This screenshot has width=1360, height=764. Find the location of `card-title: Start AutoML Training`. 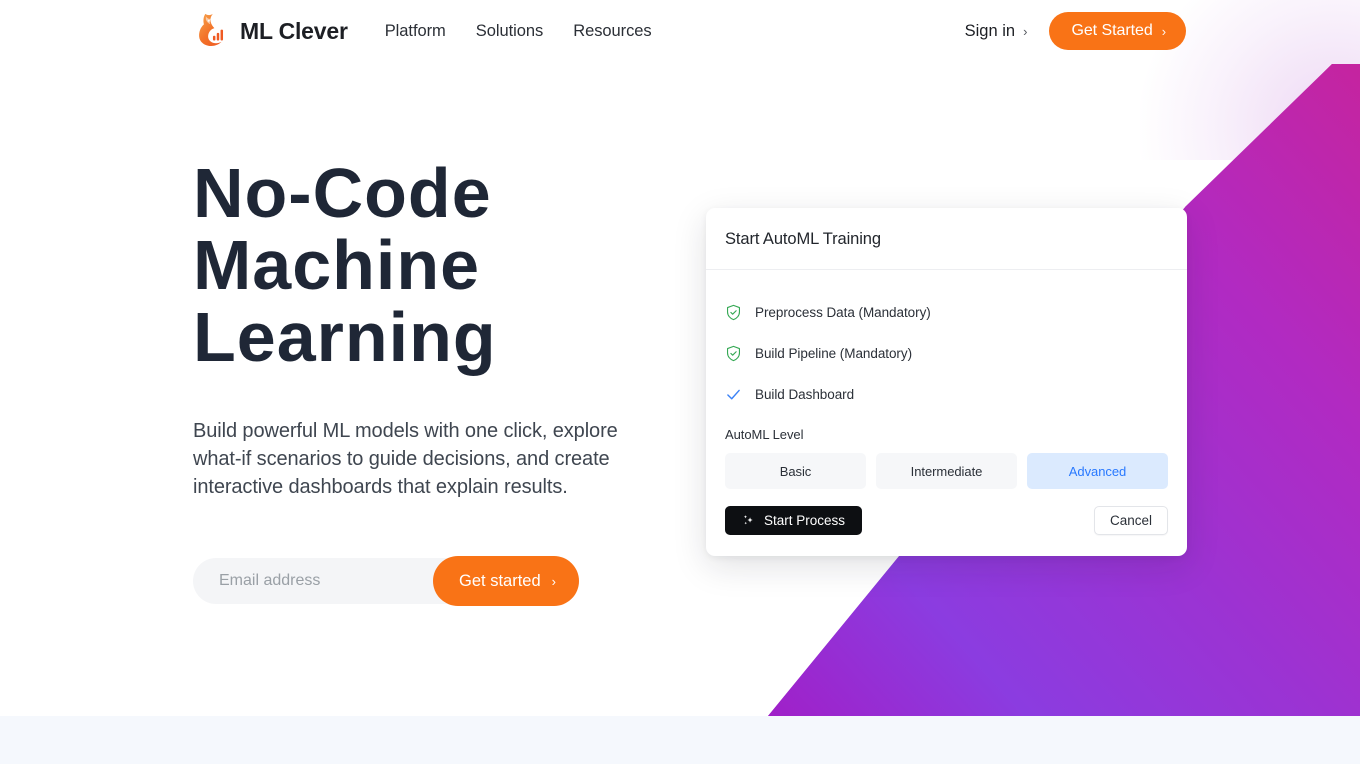

card-title: Start AutoML Training is located at coordinates (803, 239).